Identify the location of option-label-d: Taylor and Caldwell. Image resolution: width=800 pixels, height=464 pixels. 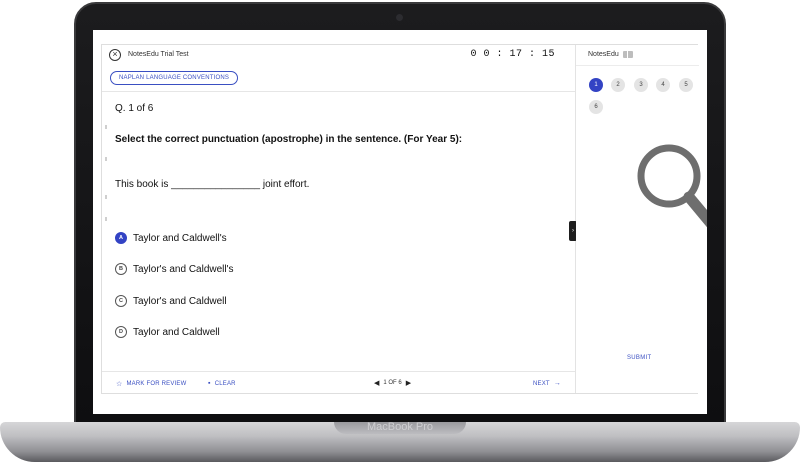
(176, 332).